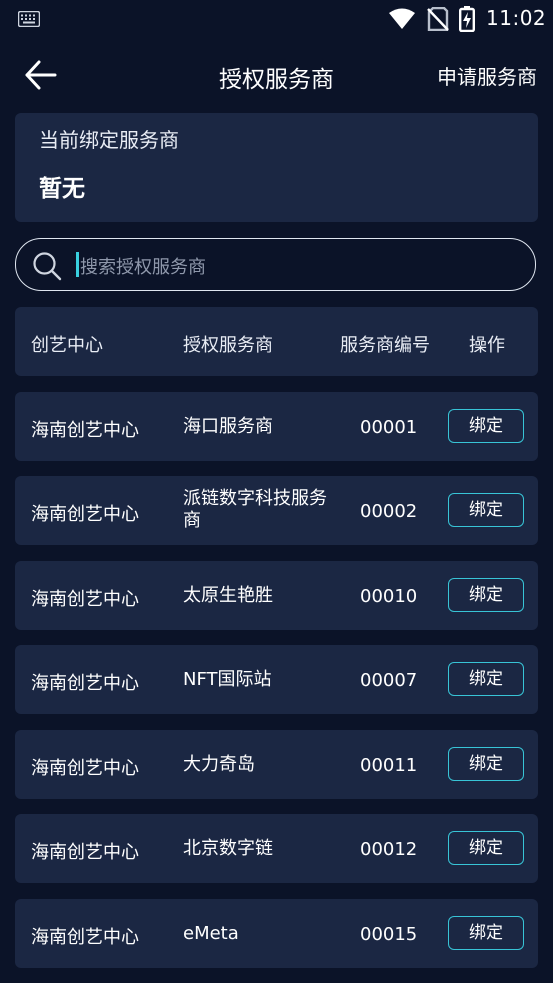  I want to click on row-provider-name: eMeta, so click(211, 933).